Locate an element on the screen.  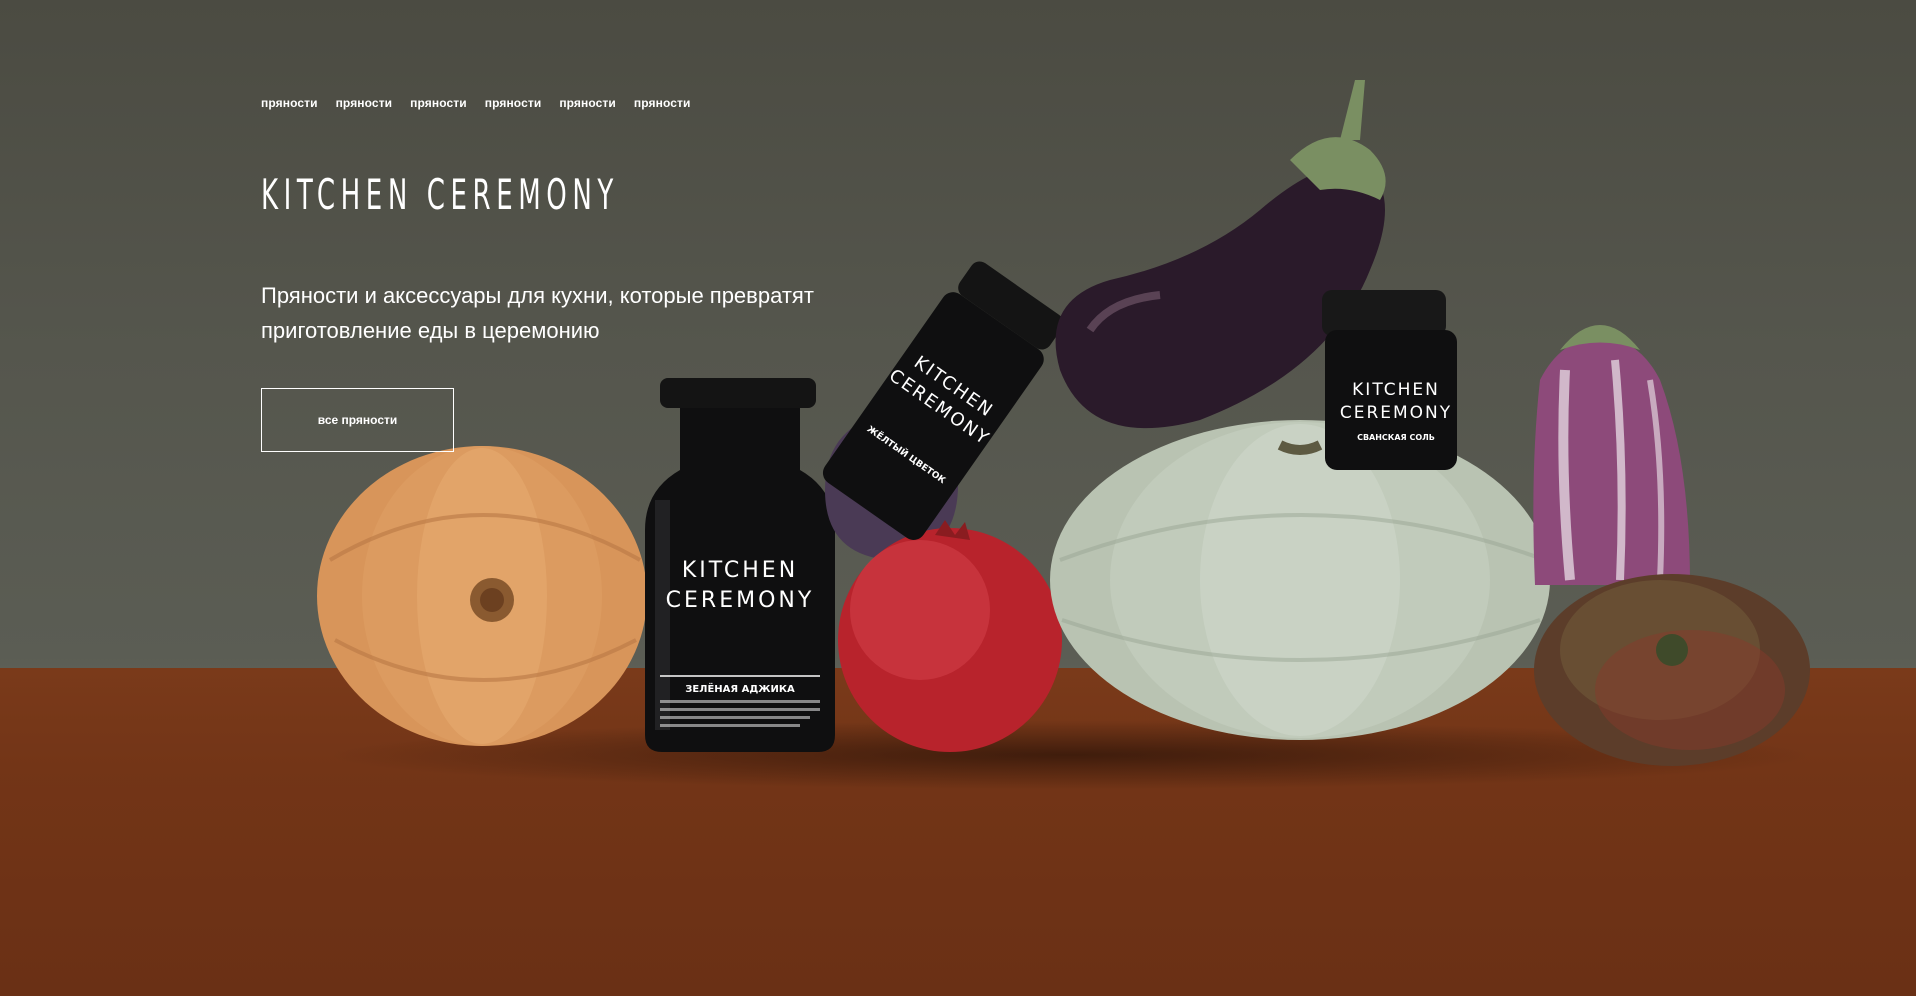
nav-item-spices-3: пряности is located at coordinates (438, 103).